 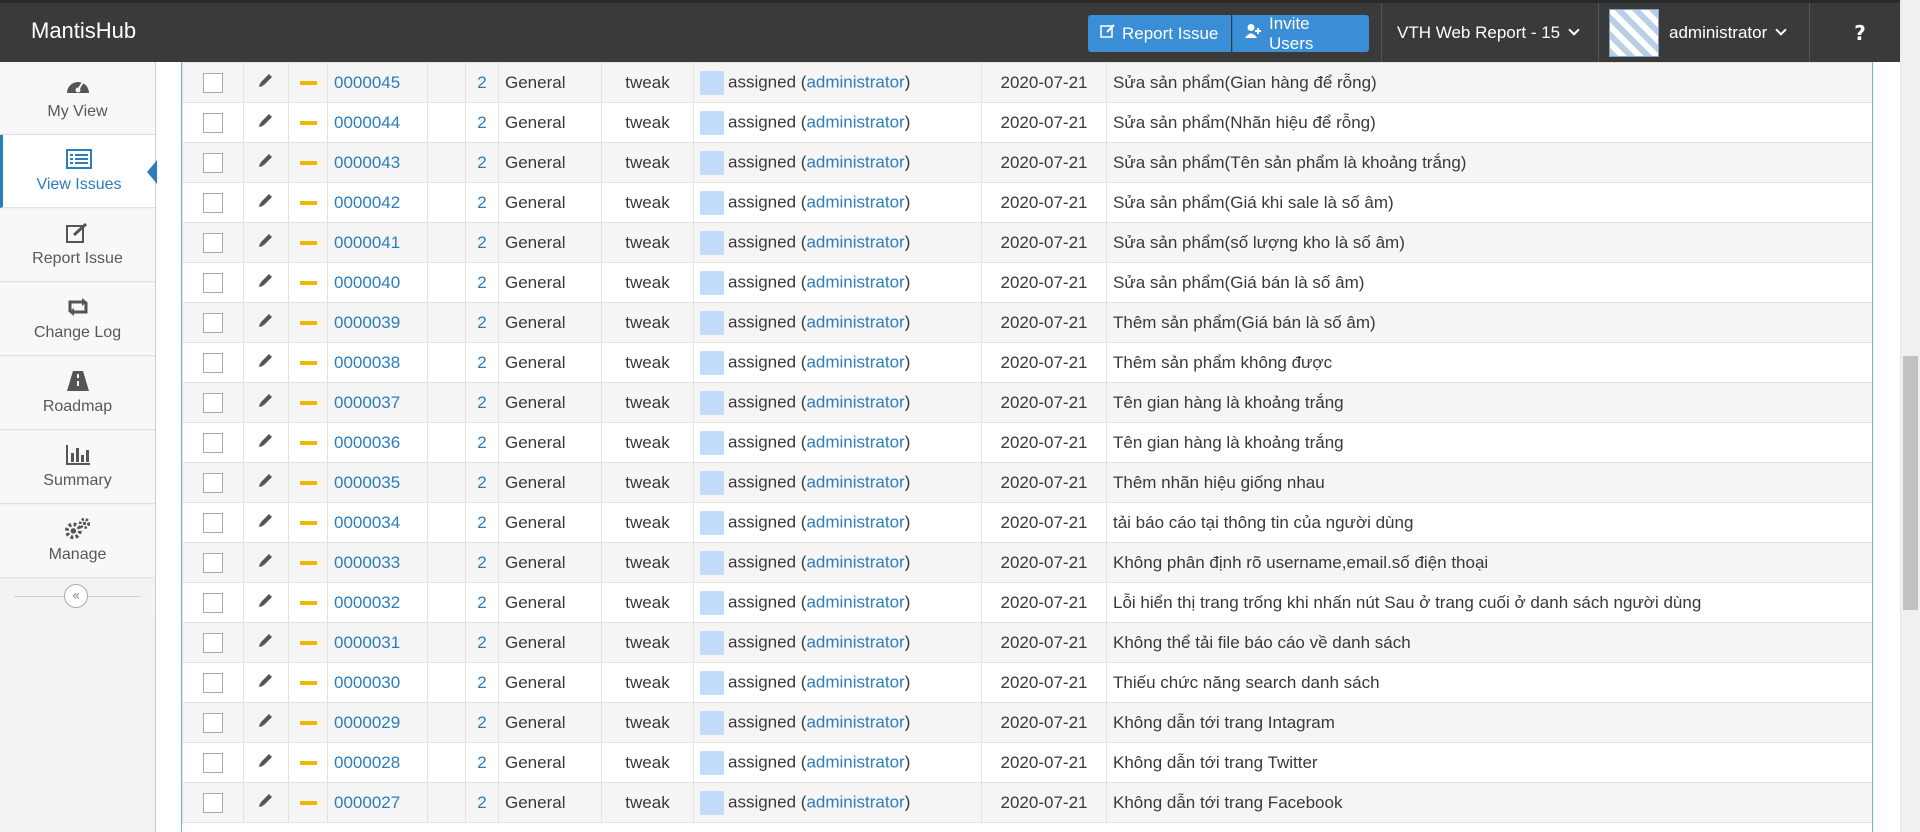 What do you see at coordinates (367, 442) in the screenshot?
I see `issue-id-link: 0000036` at bounding box center [367, 442].